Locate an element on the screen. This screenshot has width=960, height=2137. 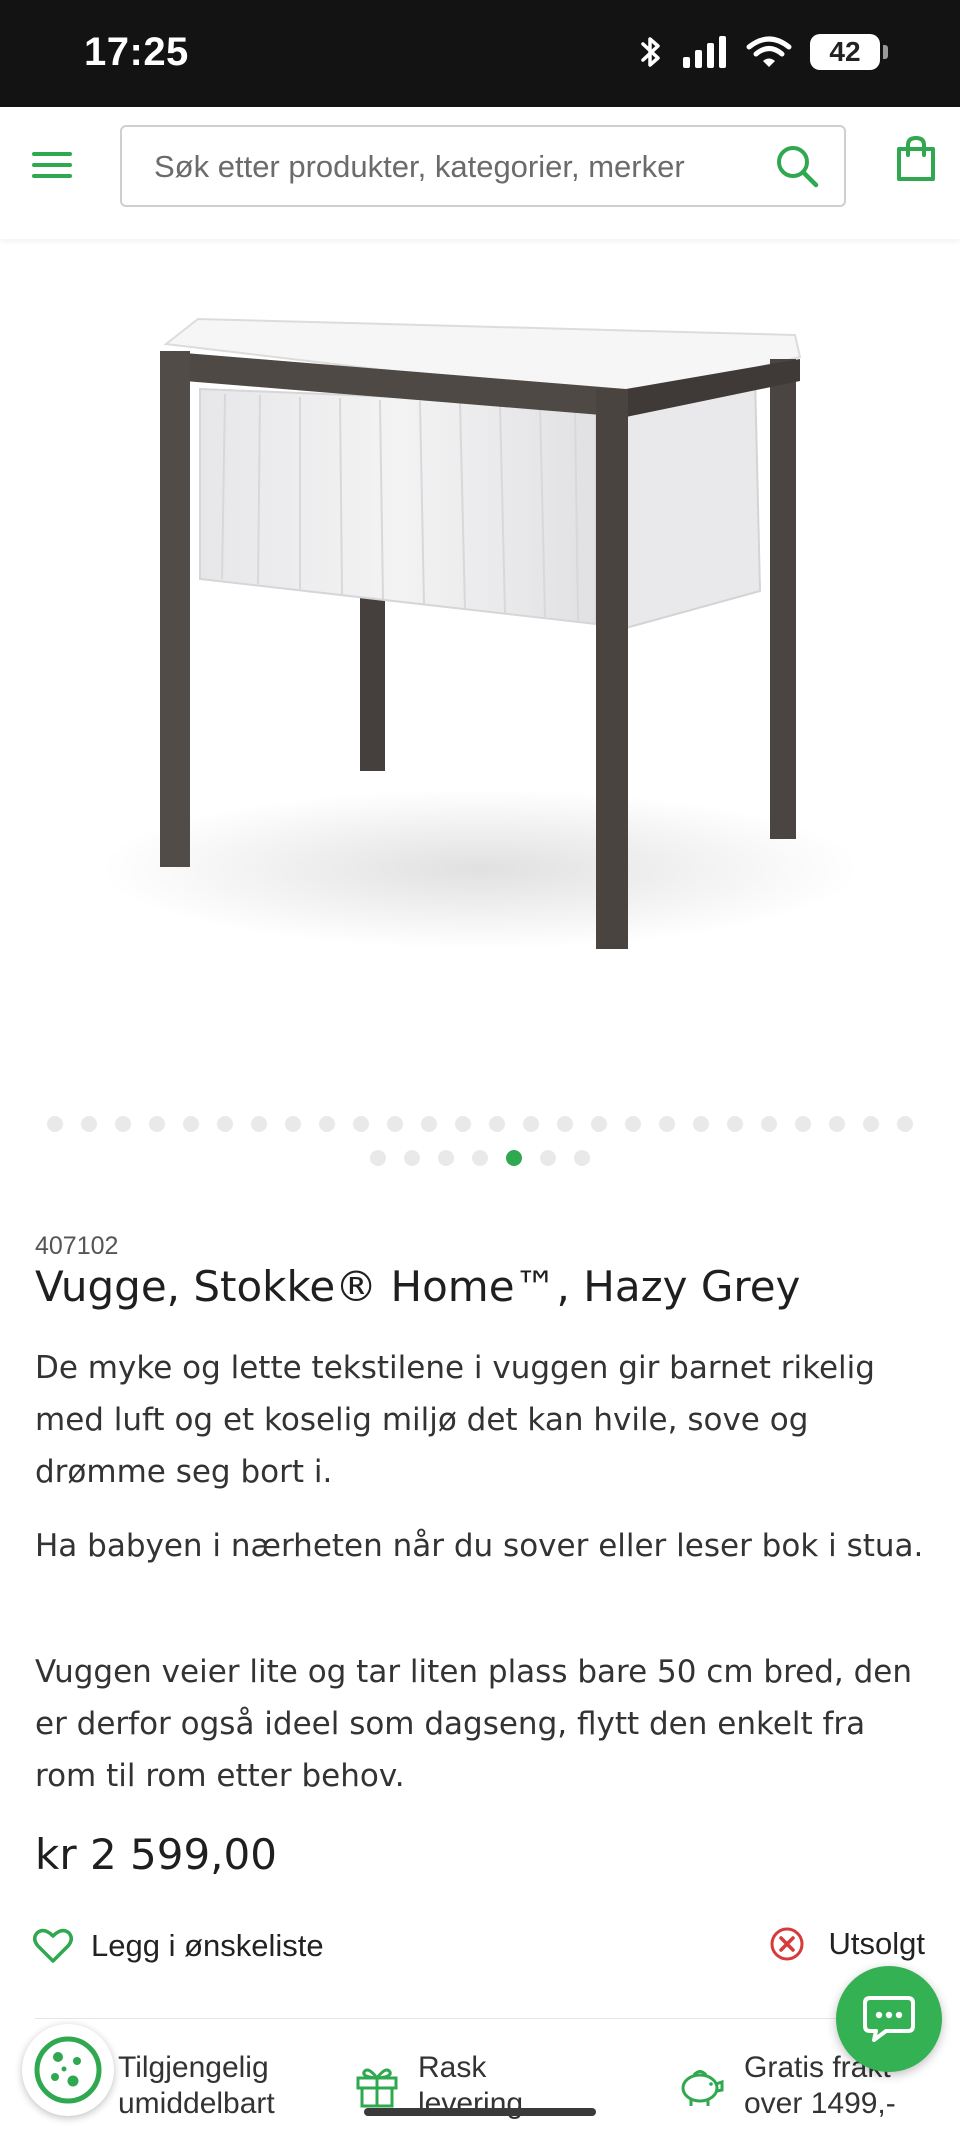
search-input is located at coordinates (454, 167).